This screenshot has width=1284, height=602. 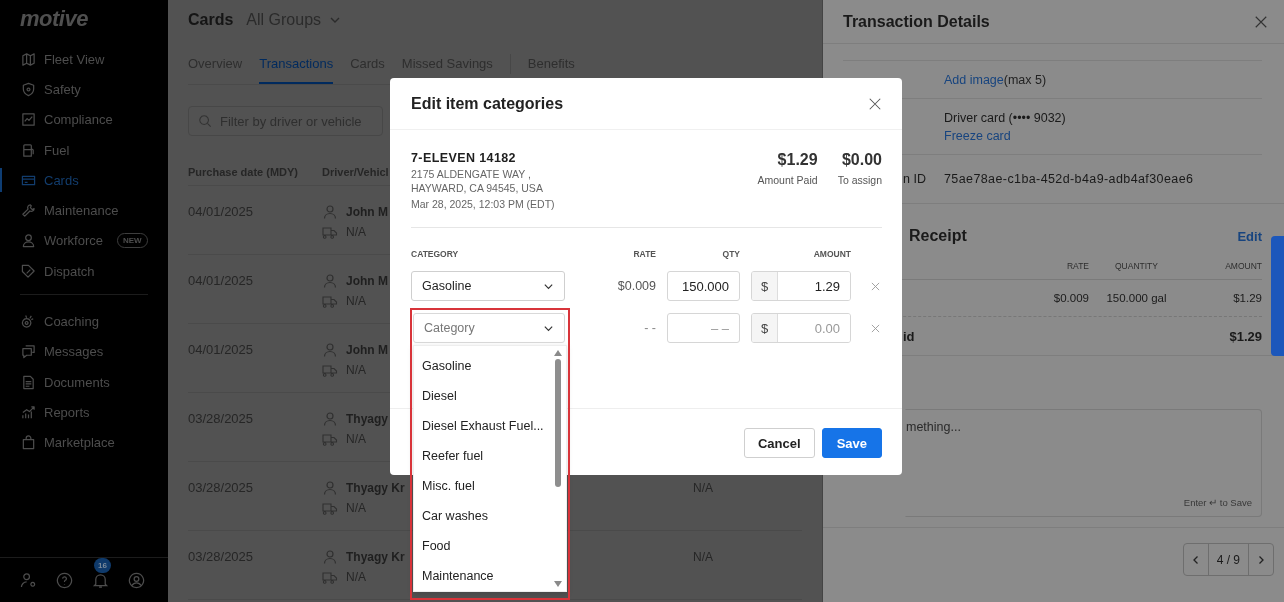 What do you see at coordinates (84, 271) in the screenshot?
I see `nav-item: Dispatch` at bounding box center [84, 271].